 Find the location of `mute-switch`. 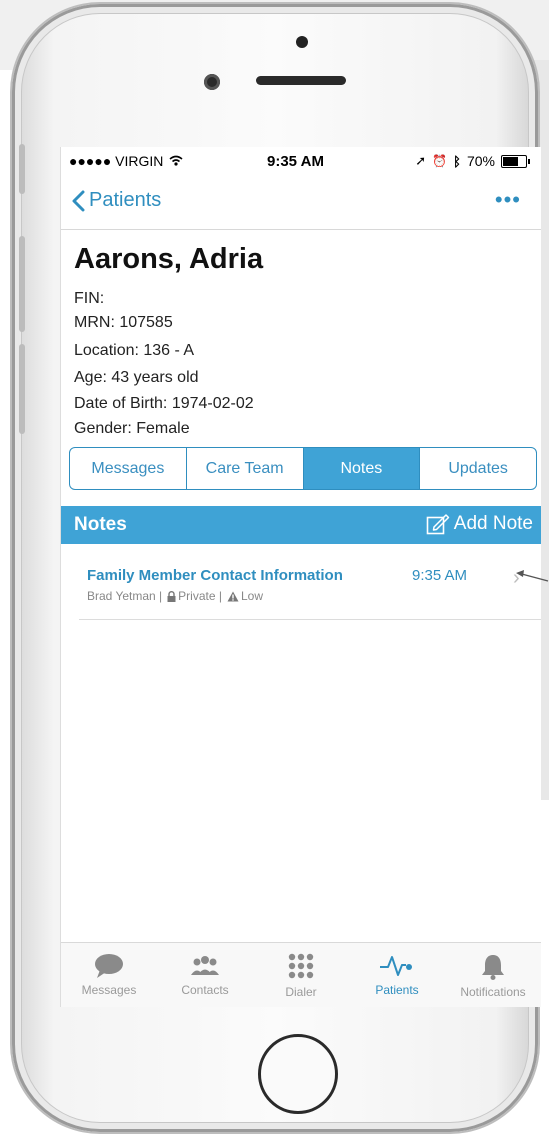

mute-switch is located at coordinates (22, 169).